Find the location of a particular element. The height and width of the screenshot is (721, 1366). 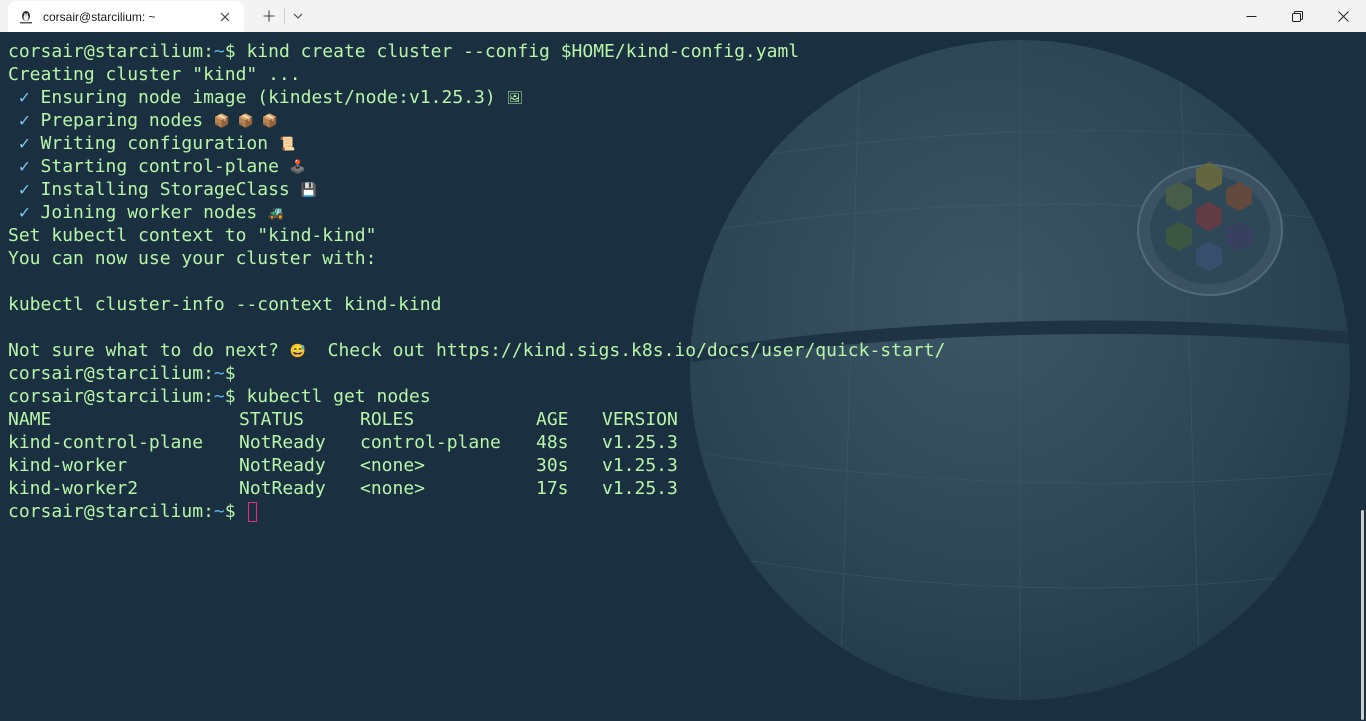

header-status: STATUS is located at coordinates (272, 419).